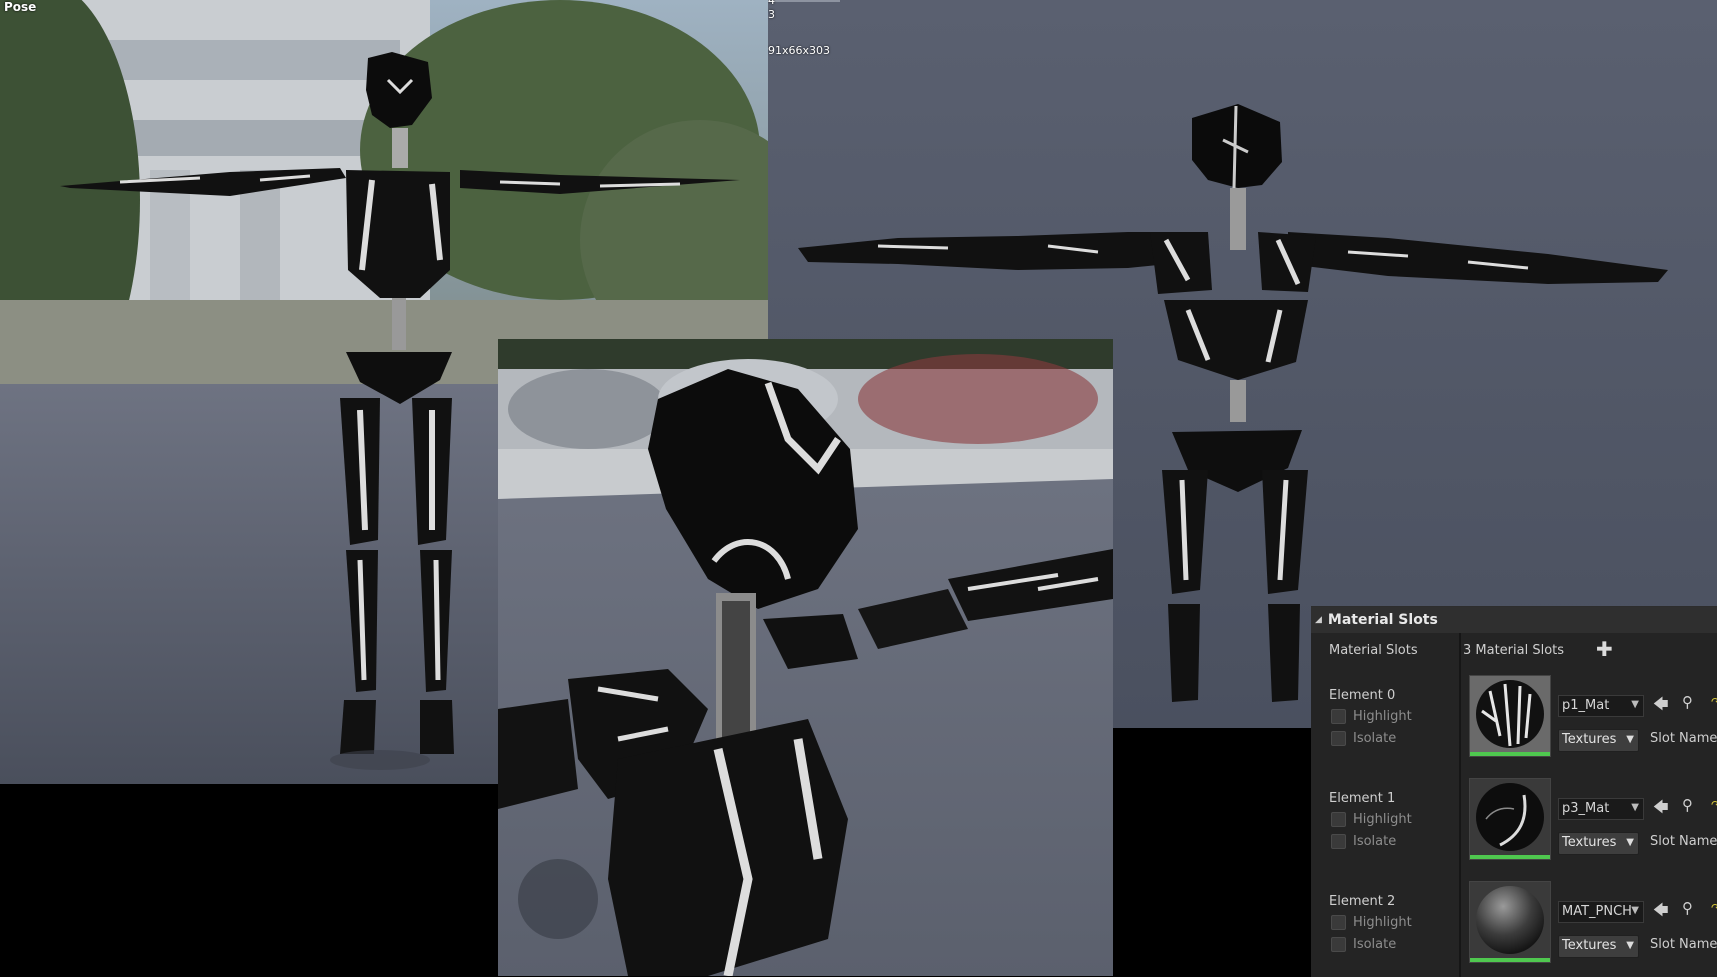 This screenshot has width=1717, height=977. What do you see at coordinates (1362, 901) in the screenshot?
I see `element-label: Element 2` at bounding box center [1362, 901].